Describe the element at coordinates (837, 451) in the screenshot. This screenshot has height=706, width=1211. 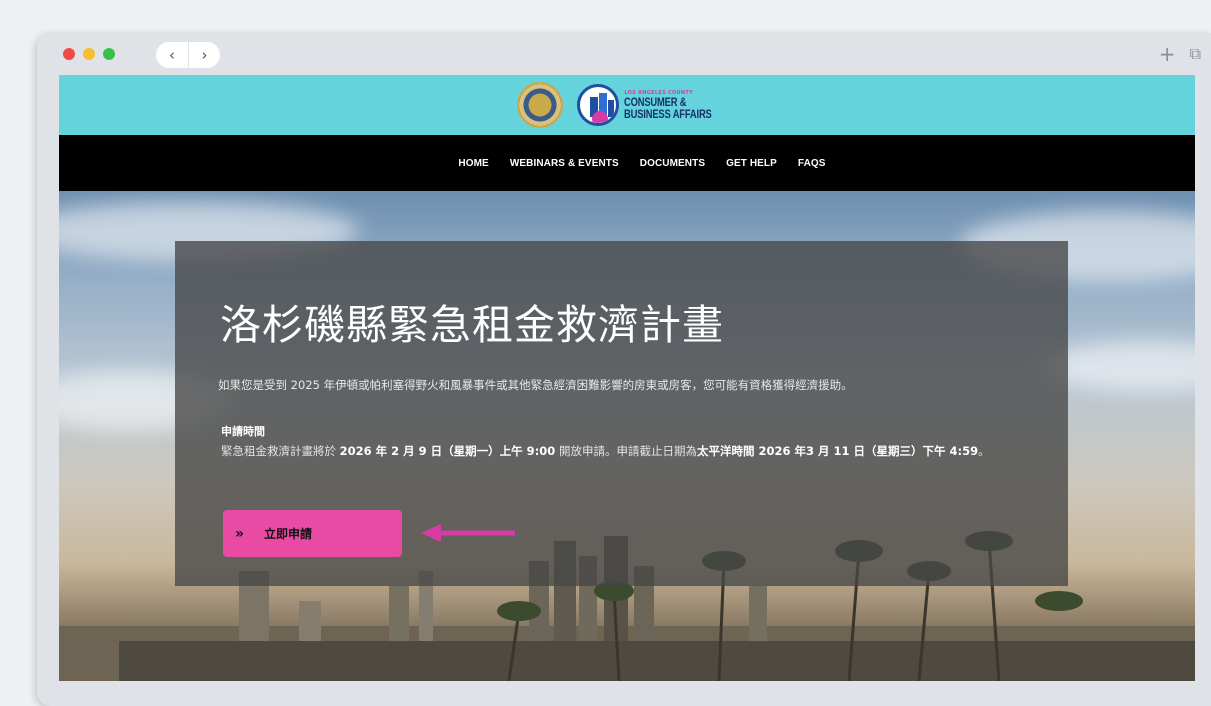
I see `deadline-text: 太平洋時間 2026 年3 月 11 日（星期三）下午 4:59` at that location.